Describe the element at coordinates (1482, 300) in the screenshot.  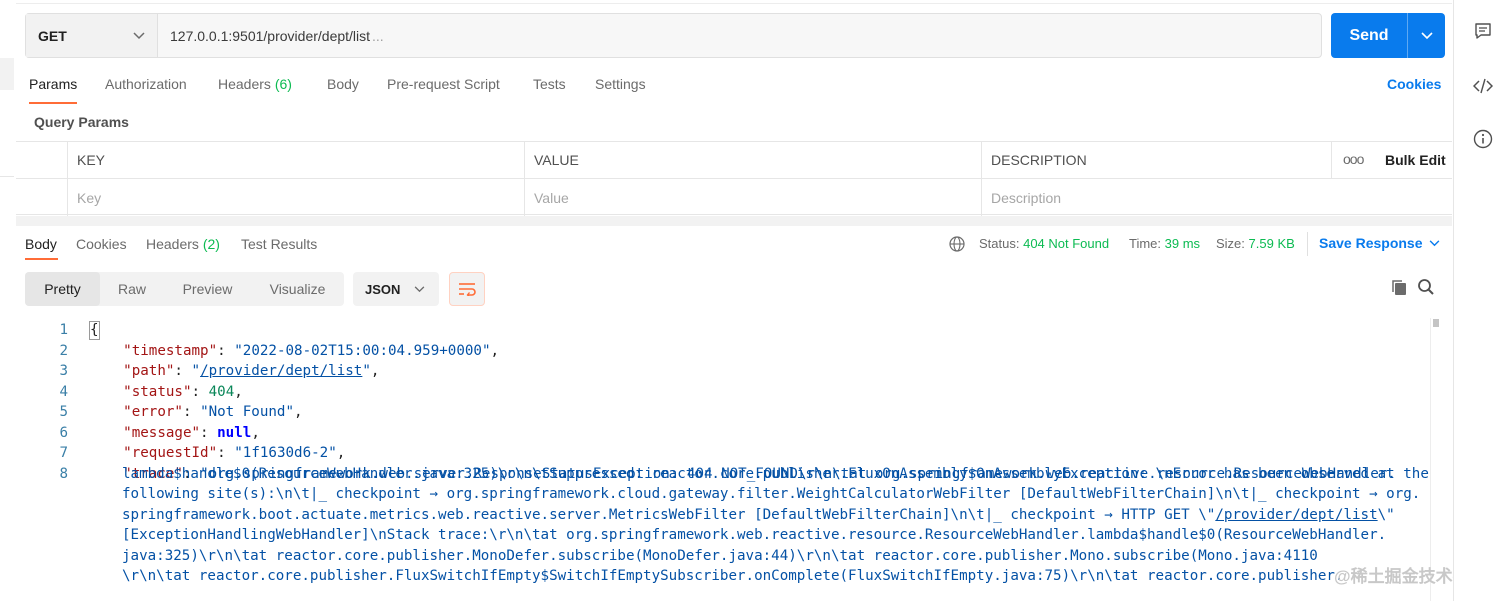
I see `right-sidebar` at that location.